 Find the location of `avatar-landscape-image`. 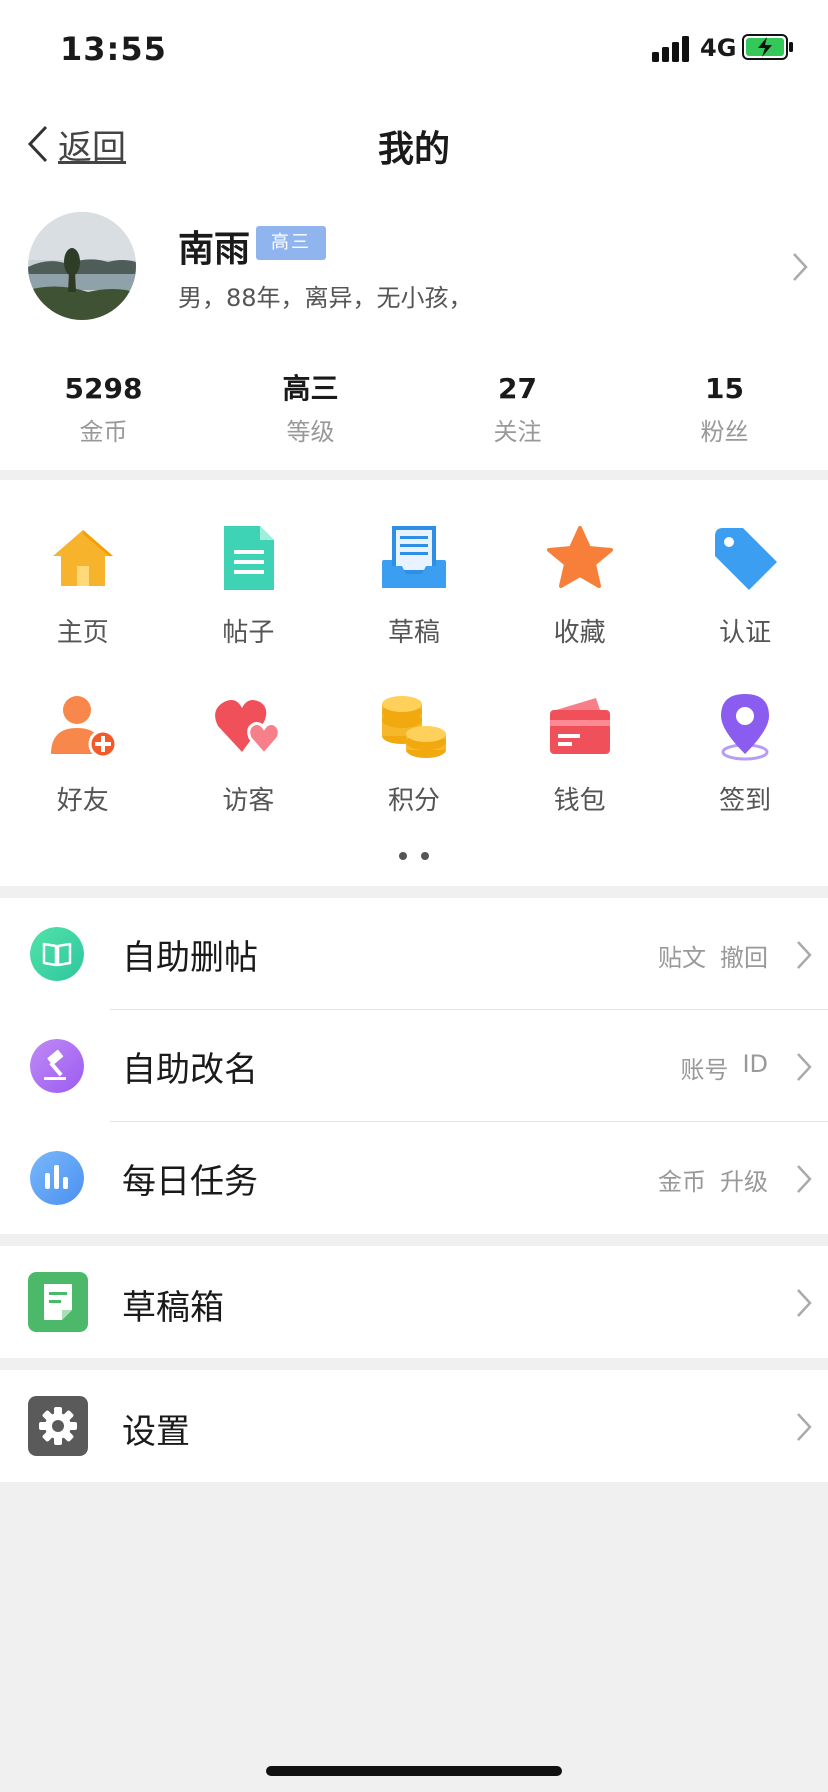

avatar-landscape-image is located at coordinates (82, 266).